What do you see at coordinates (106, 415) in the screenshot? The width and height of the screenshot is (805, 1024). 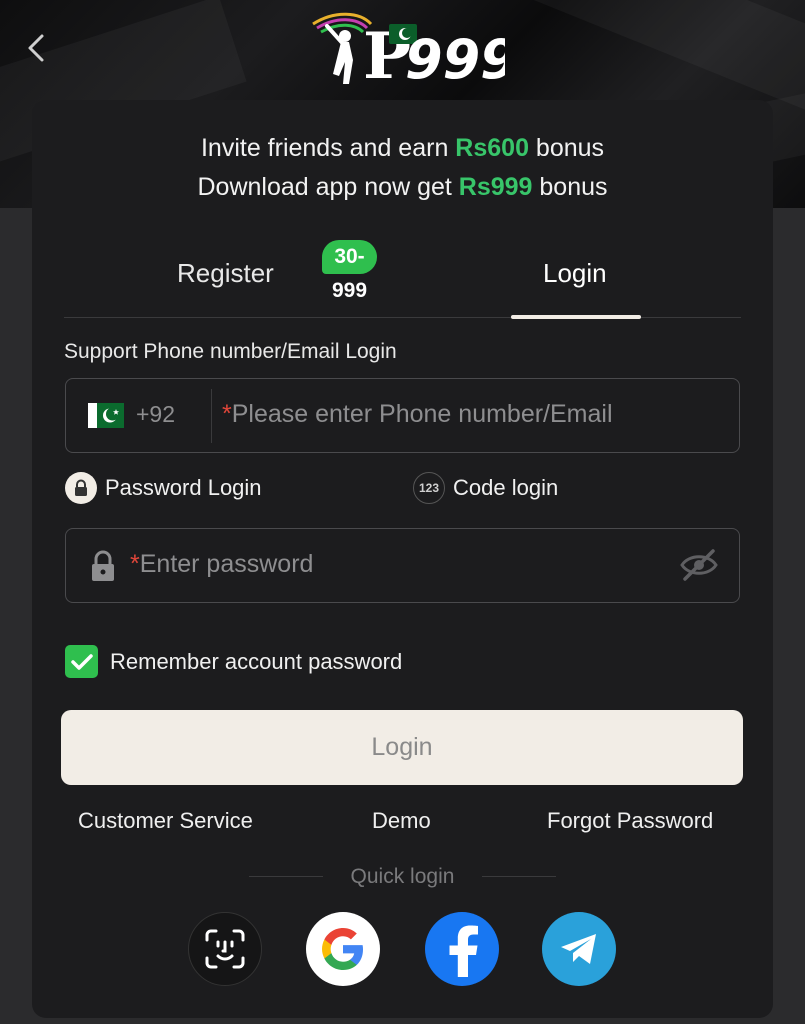 I see `pakistan-flag-icon` at bounding box center [106, 415].